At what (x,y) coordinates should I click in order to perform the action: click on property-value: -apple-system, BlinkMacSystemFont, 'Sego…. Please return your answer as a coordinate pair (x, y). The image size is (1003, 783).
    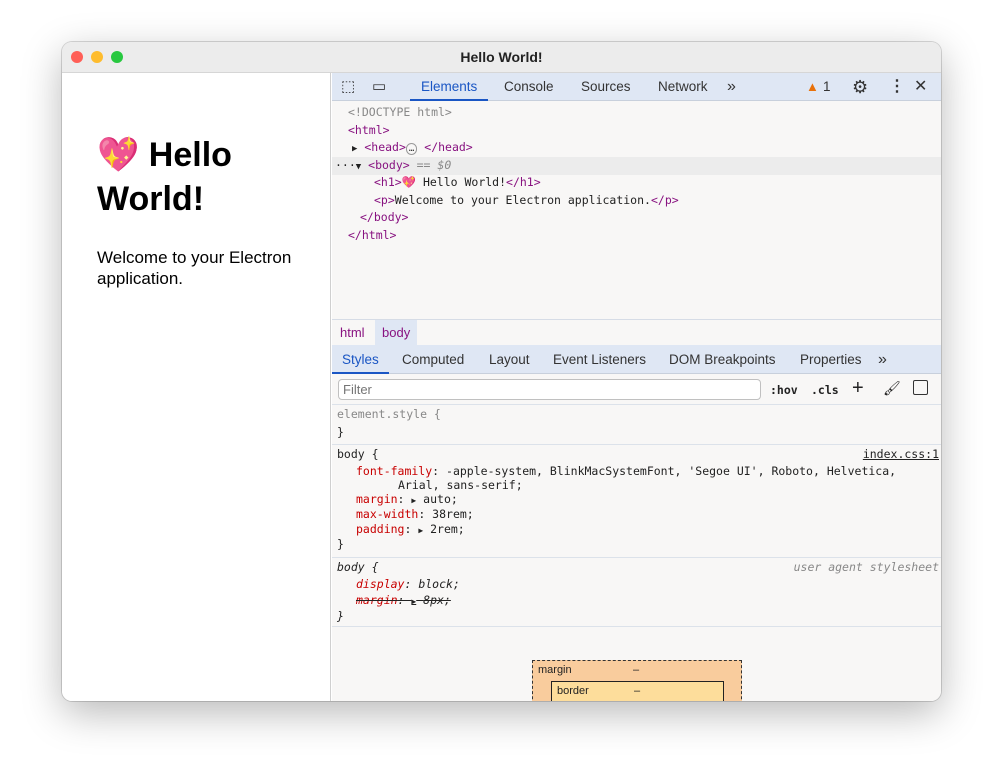
    Looking at the image, I should click on (671, 471).